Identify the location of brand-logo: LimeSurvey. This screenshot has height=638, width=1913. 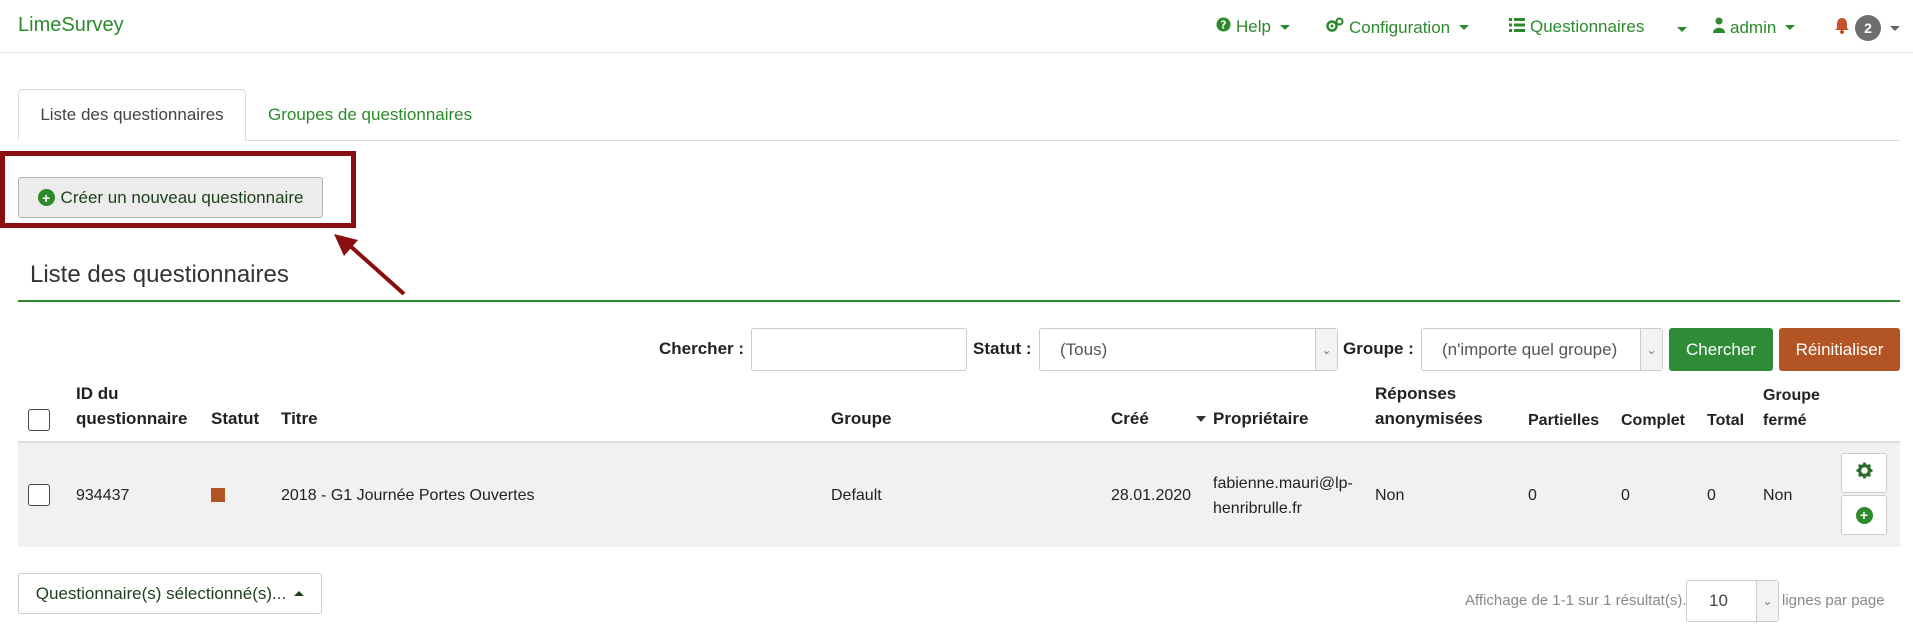
(71, 25).